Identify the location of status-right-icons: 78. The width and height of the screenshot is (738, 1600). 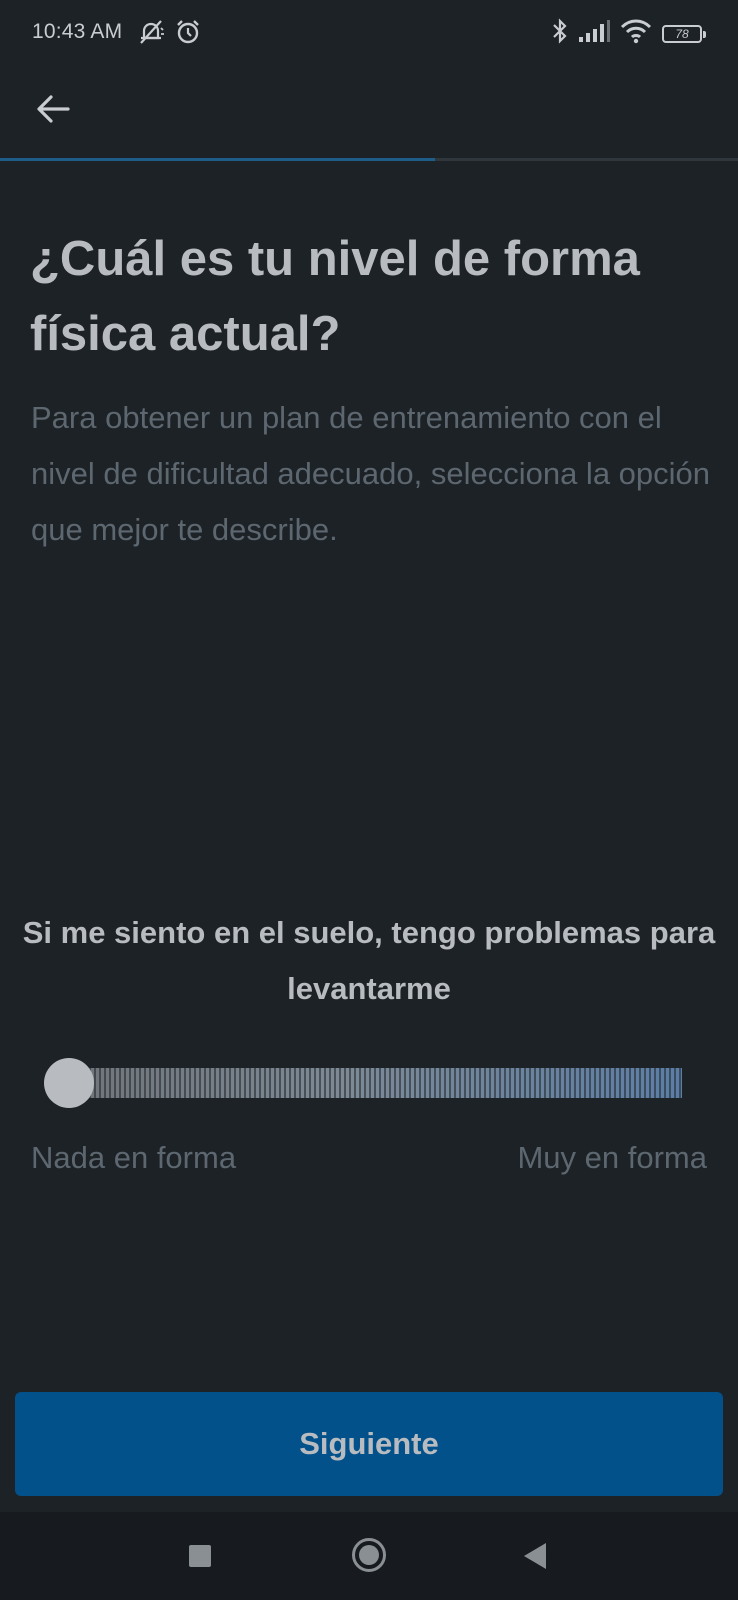
(629, 33).